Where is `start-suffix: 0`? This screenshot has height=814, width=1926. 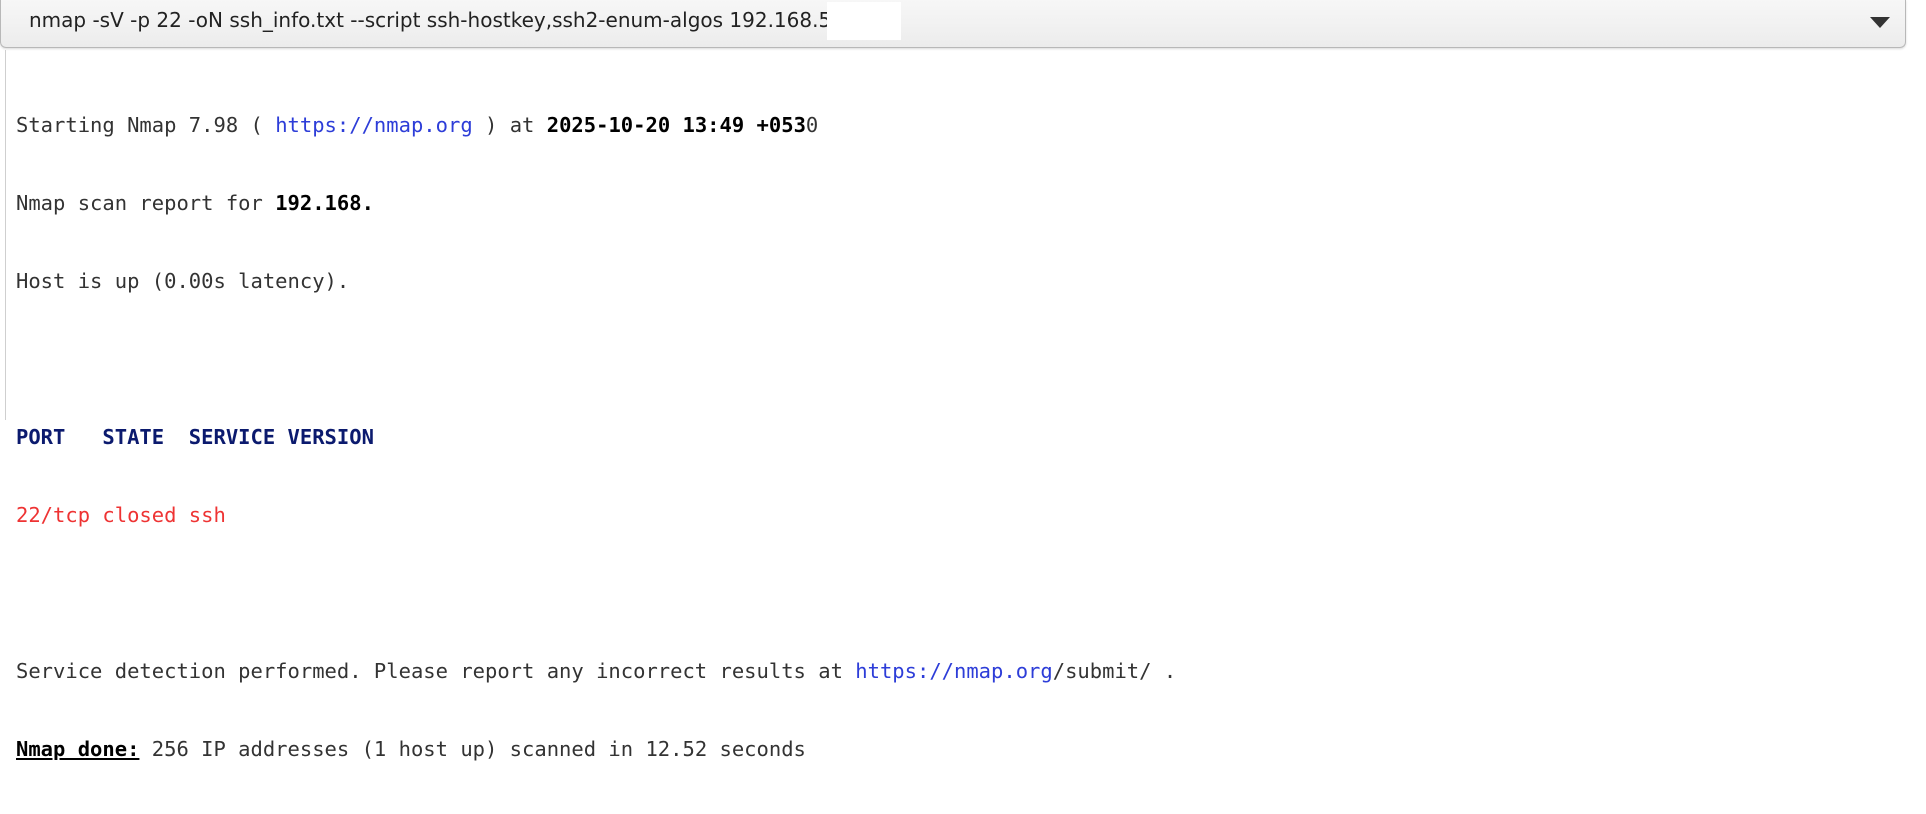 start-suffix: 0 is located at coordinates (812, 125).